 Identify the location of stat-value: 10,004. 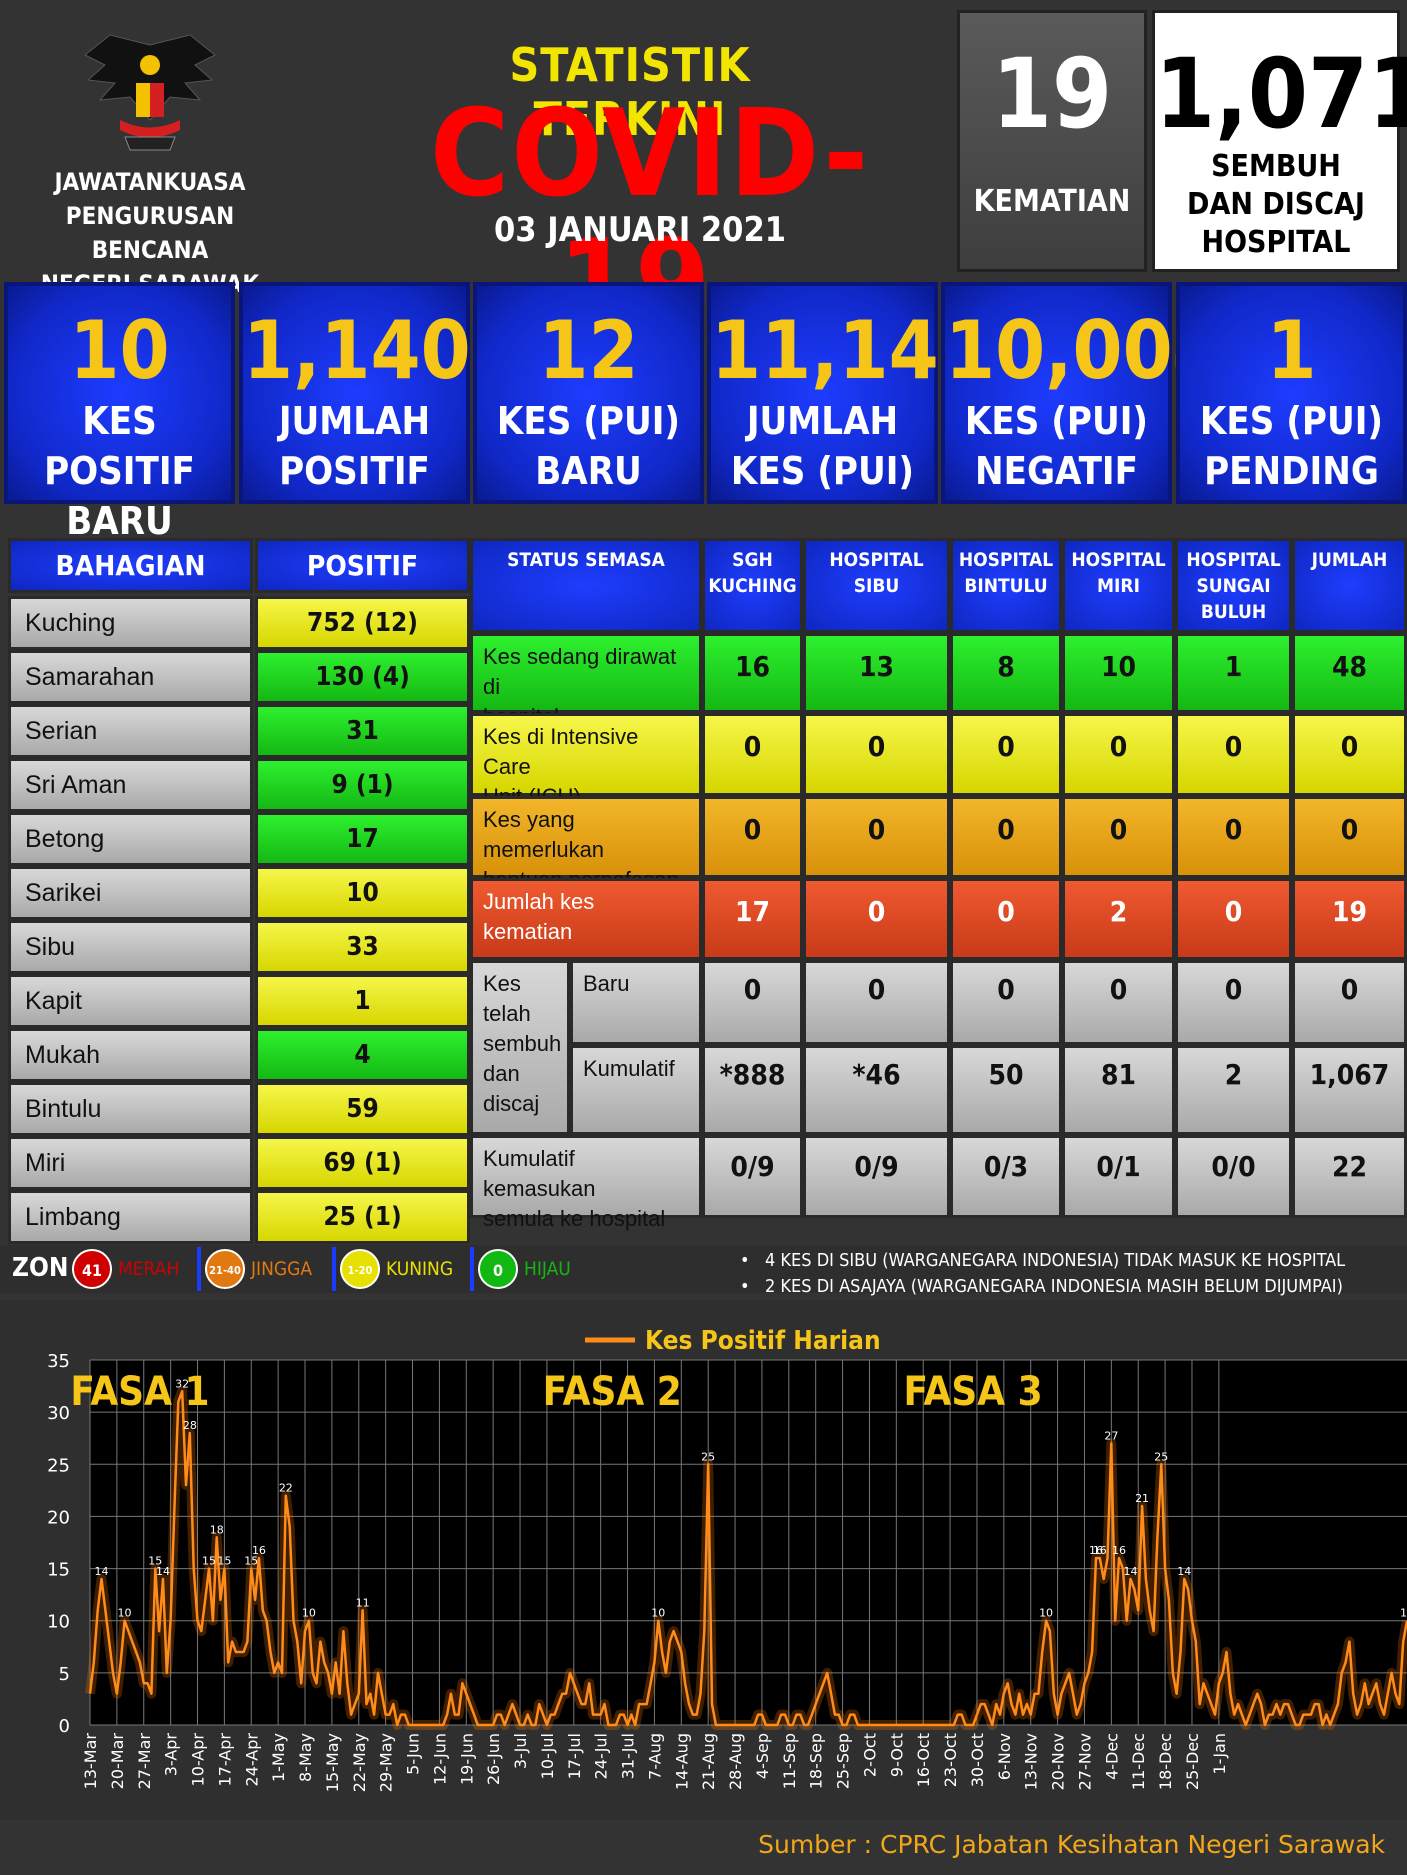
(1084, 350).